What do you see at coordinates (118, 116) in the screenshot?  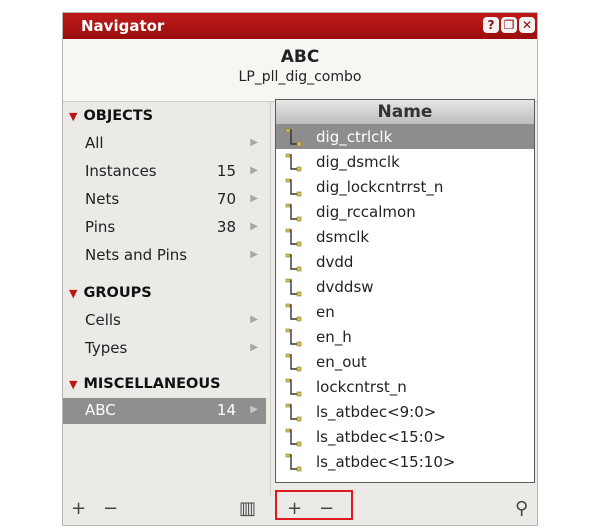 I see `section-label: OBJECTS` at bounding box center [118, 116].